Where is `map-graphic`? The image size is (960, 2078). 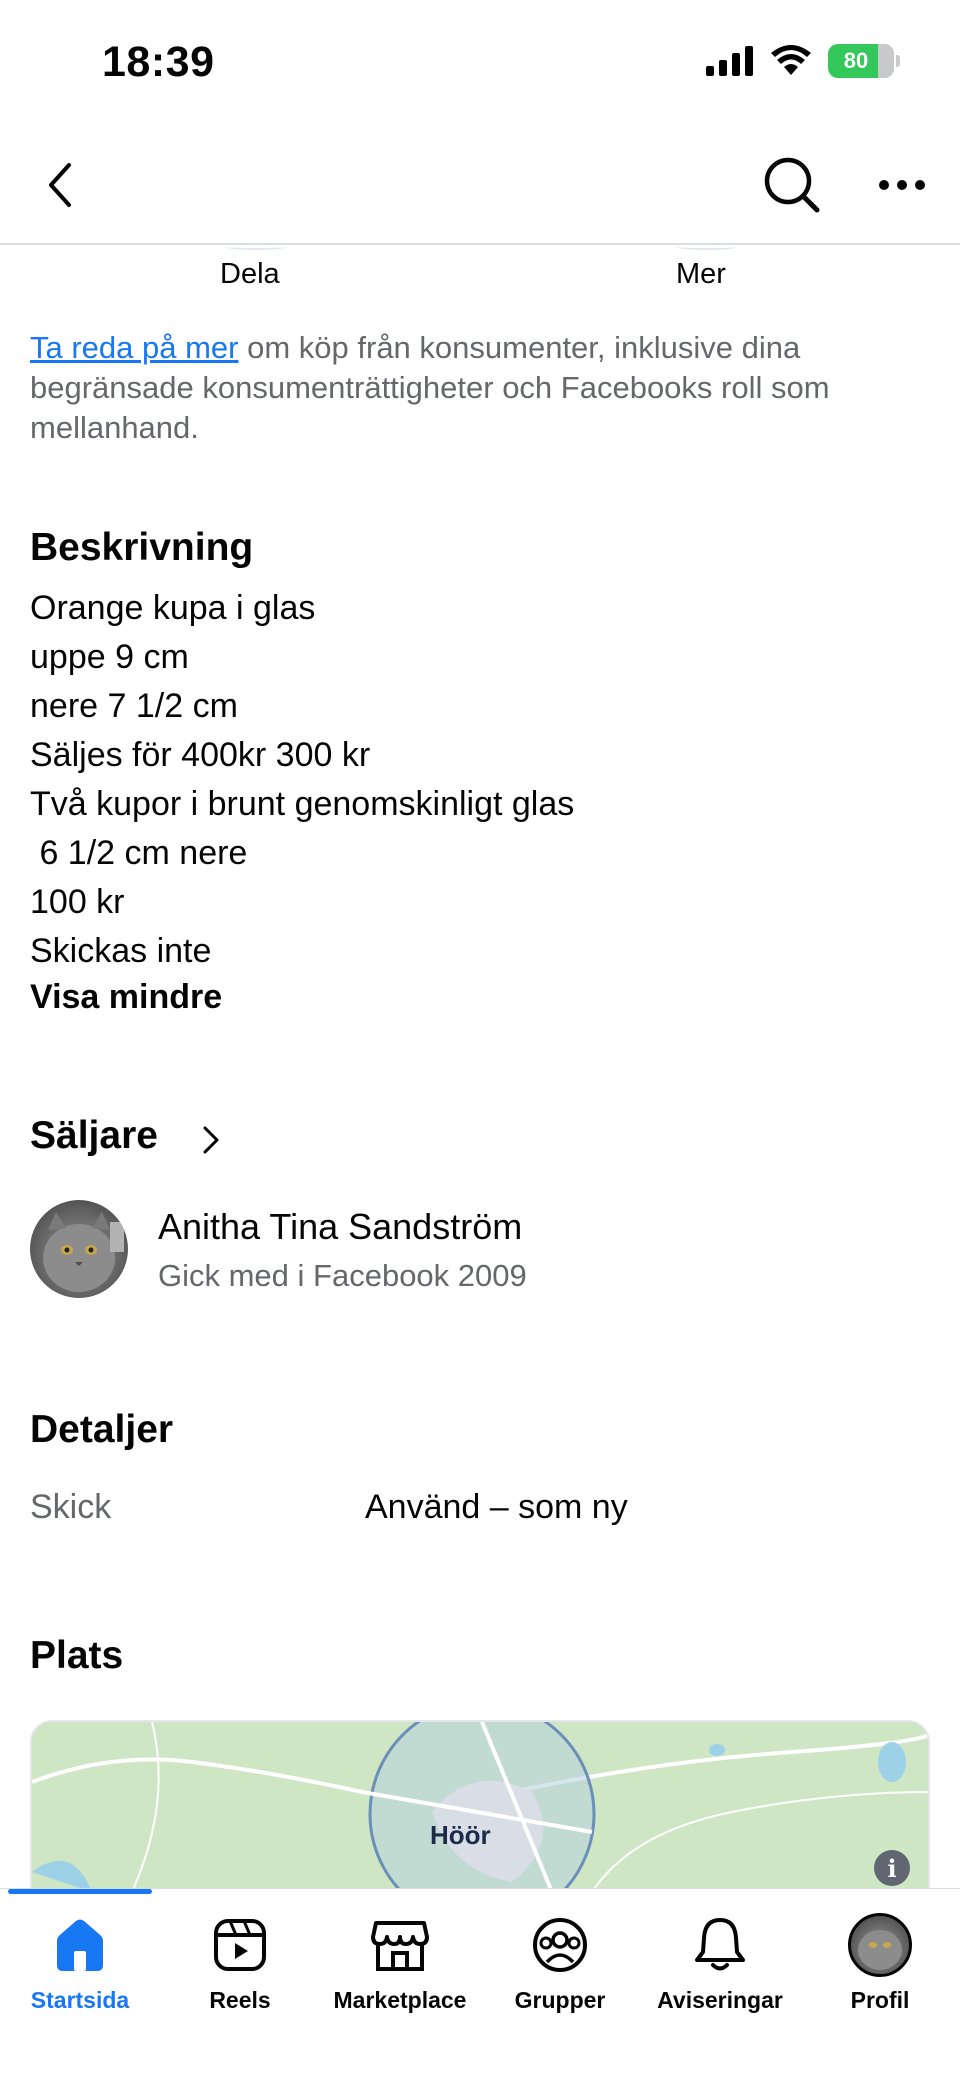
map-graphic is located at coordinates (480, 1805).